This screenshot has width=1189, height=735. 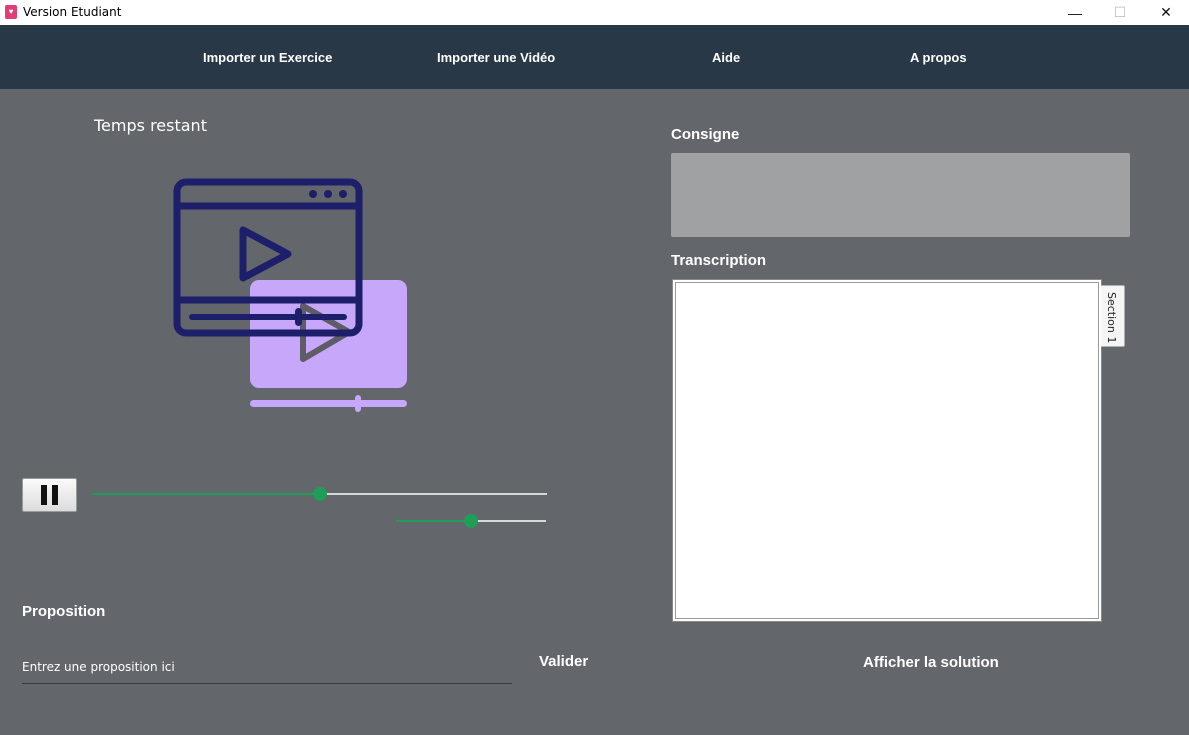 I want to click on pause-icon-bar-left, so click(x=44, y=495).